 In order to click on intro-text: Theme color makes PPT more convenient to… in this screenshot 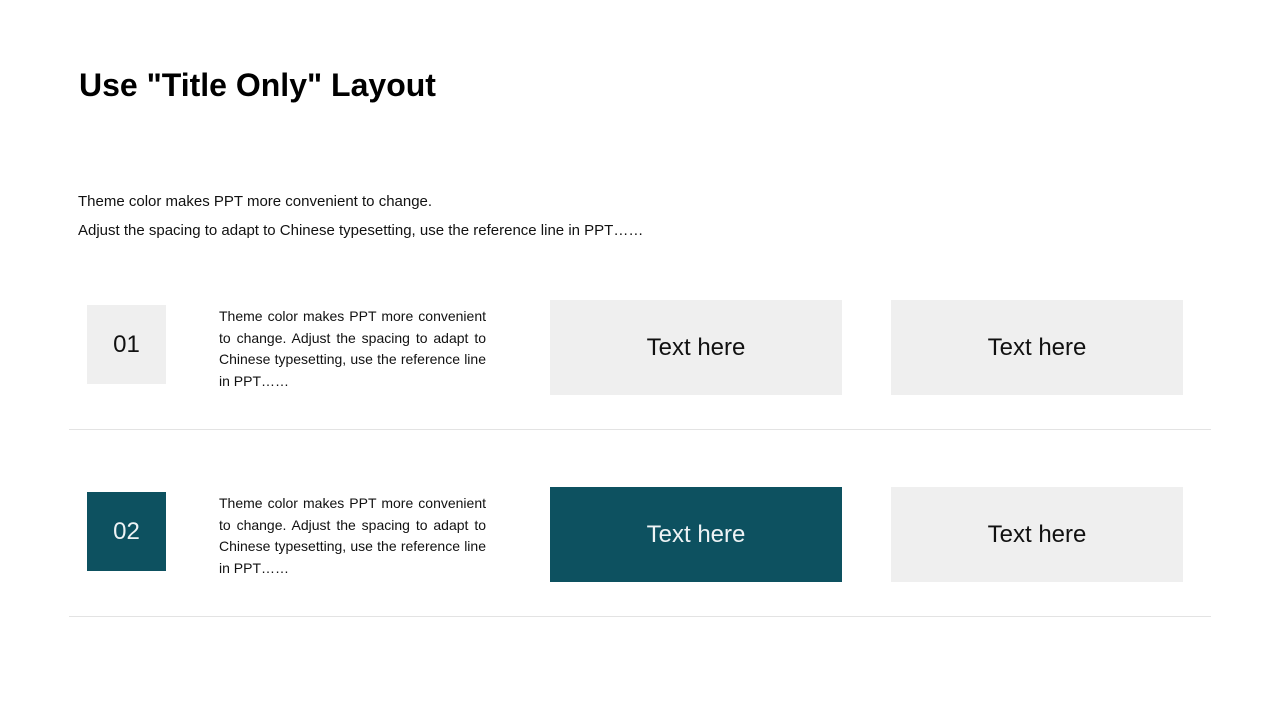, I will do `click(360, 216)`.